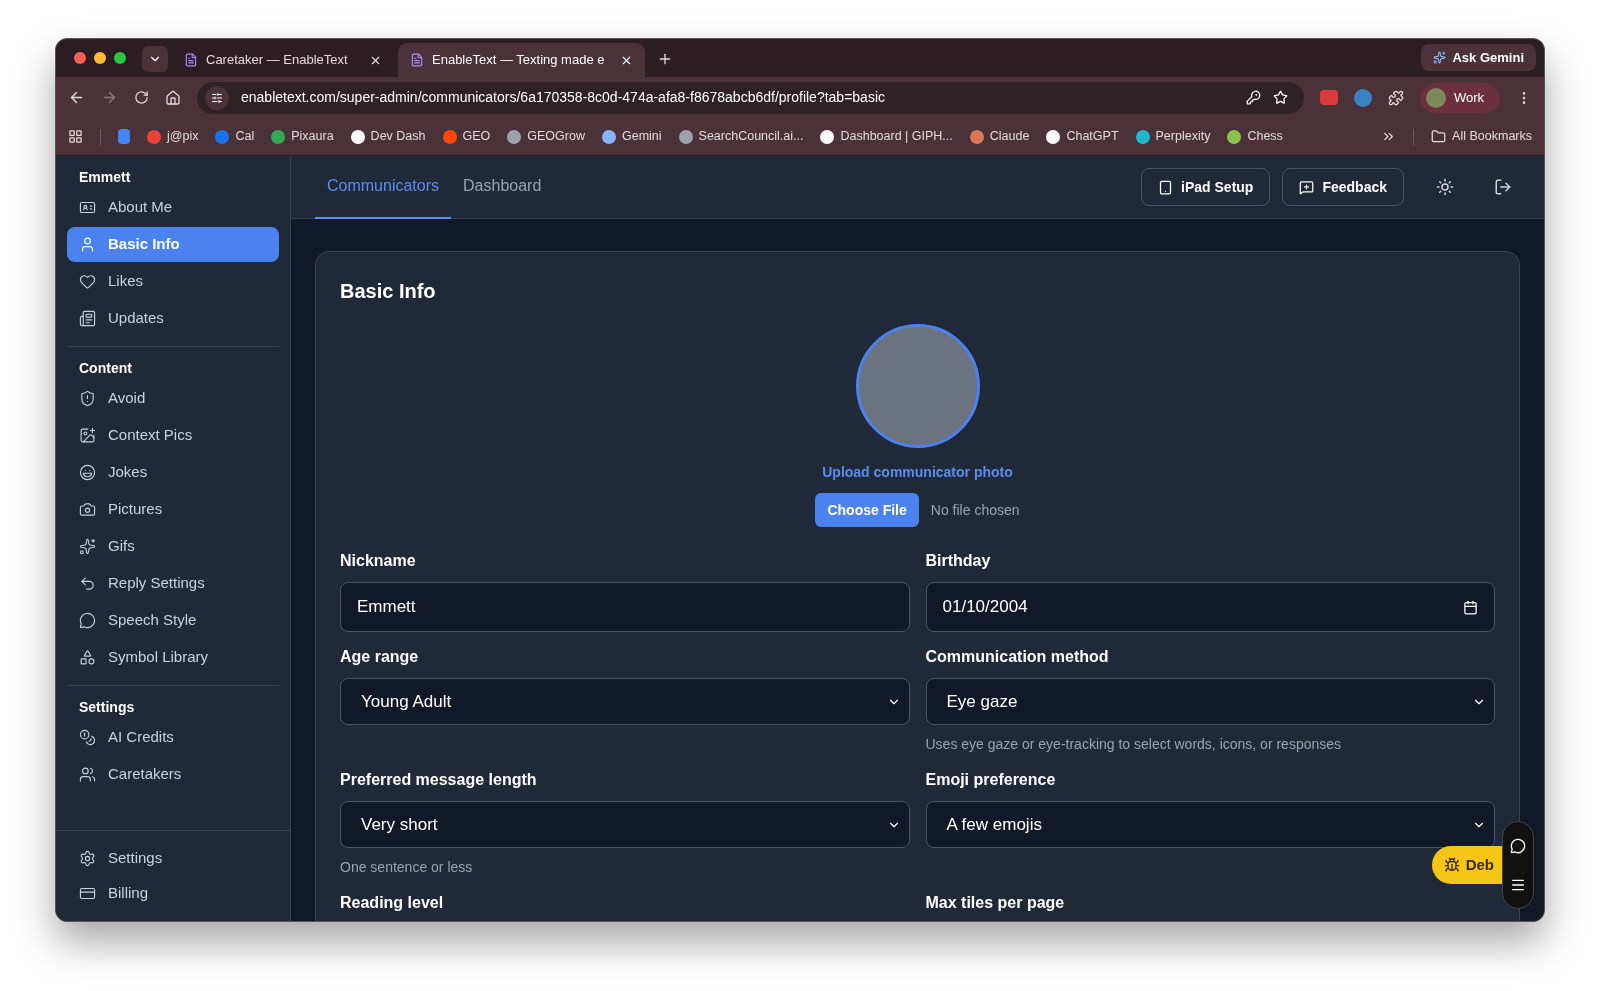 This screenshot has height=991, width=1600. Describe the element at coordinates (999, 136) in the screenshot. I see `bookmark-link: Claude` at that location.